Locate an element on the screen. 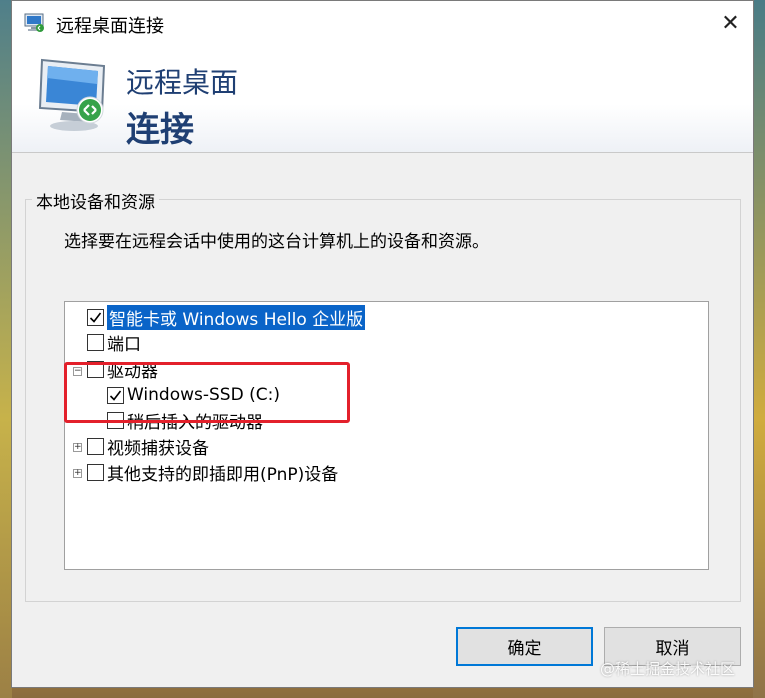  desktop-background-right is located at coordinates (759, 349).